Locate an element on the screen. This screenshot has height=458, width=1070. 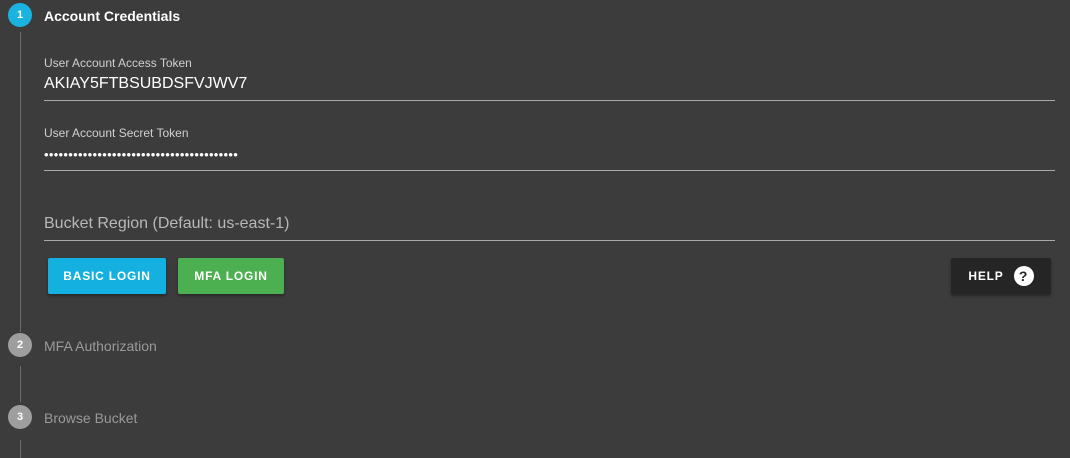
secret-token-input is located at coordinates (549, 154).